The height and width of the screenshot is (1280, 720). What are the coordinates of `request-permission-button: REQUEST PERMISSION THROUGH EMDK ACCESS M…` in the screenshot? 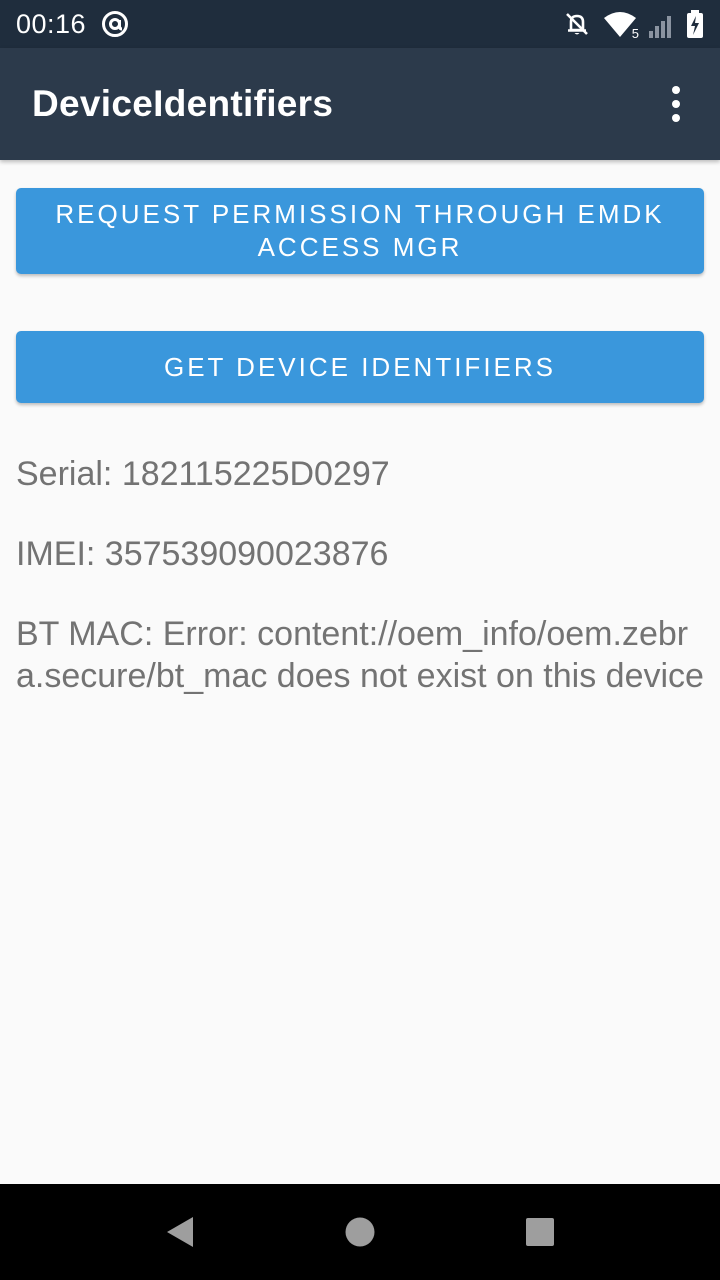 It's located at (360, 231).